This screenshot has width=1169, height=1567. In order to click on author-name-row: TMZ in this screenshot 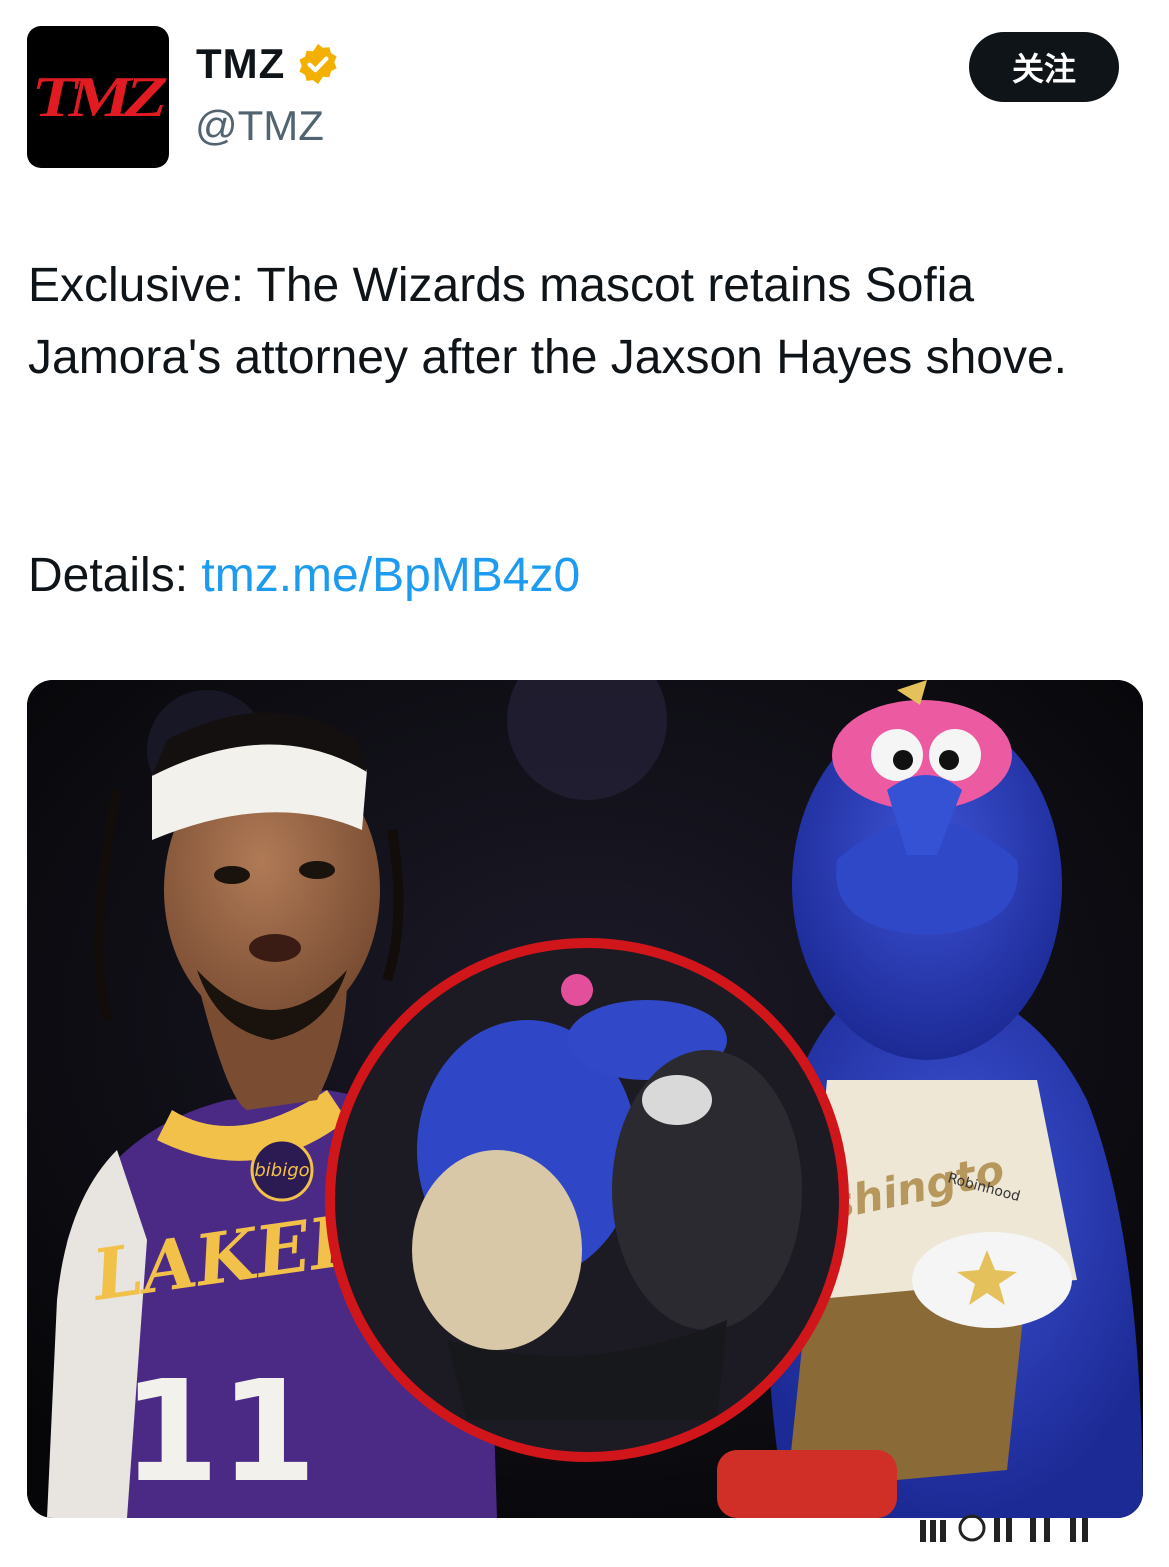, I will do `click(268, 64)`.